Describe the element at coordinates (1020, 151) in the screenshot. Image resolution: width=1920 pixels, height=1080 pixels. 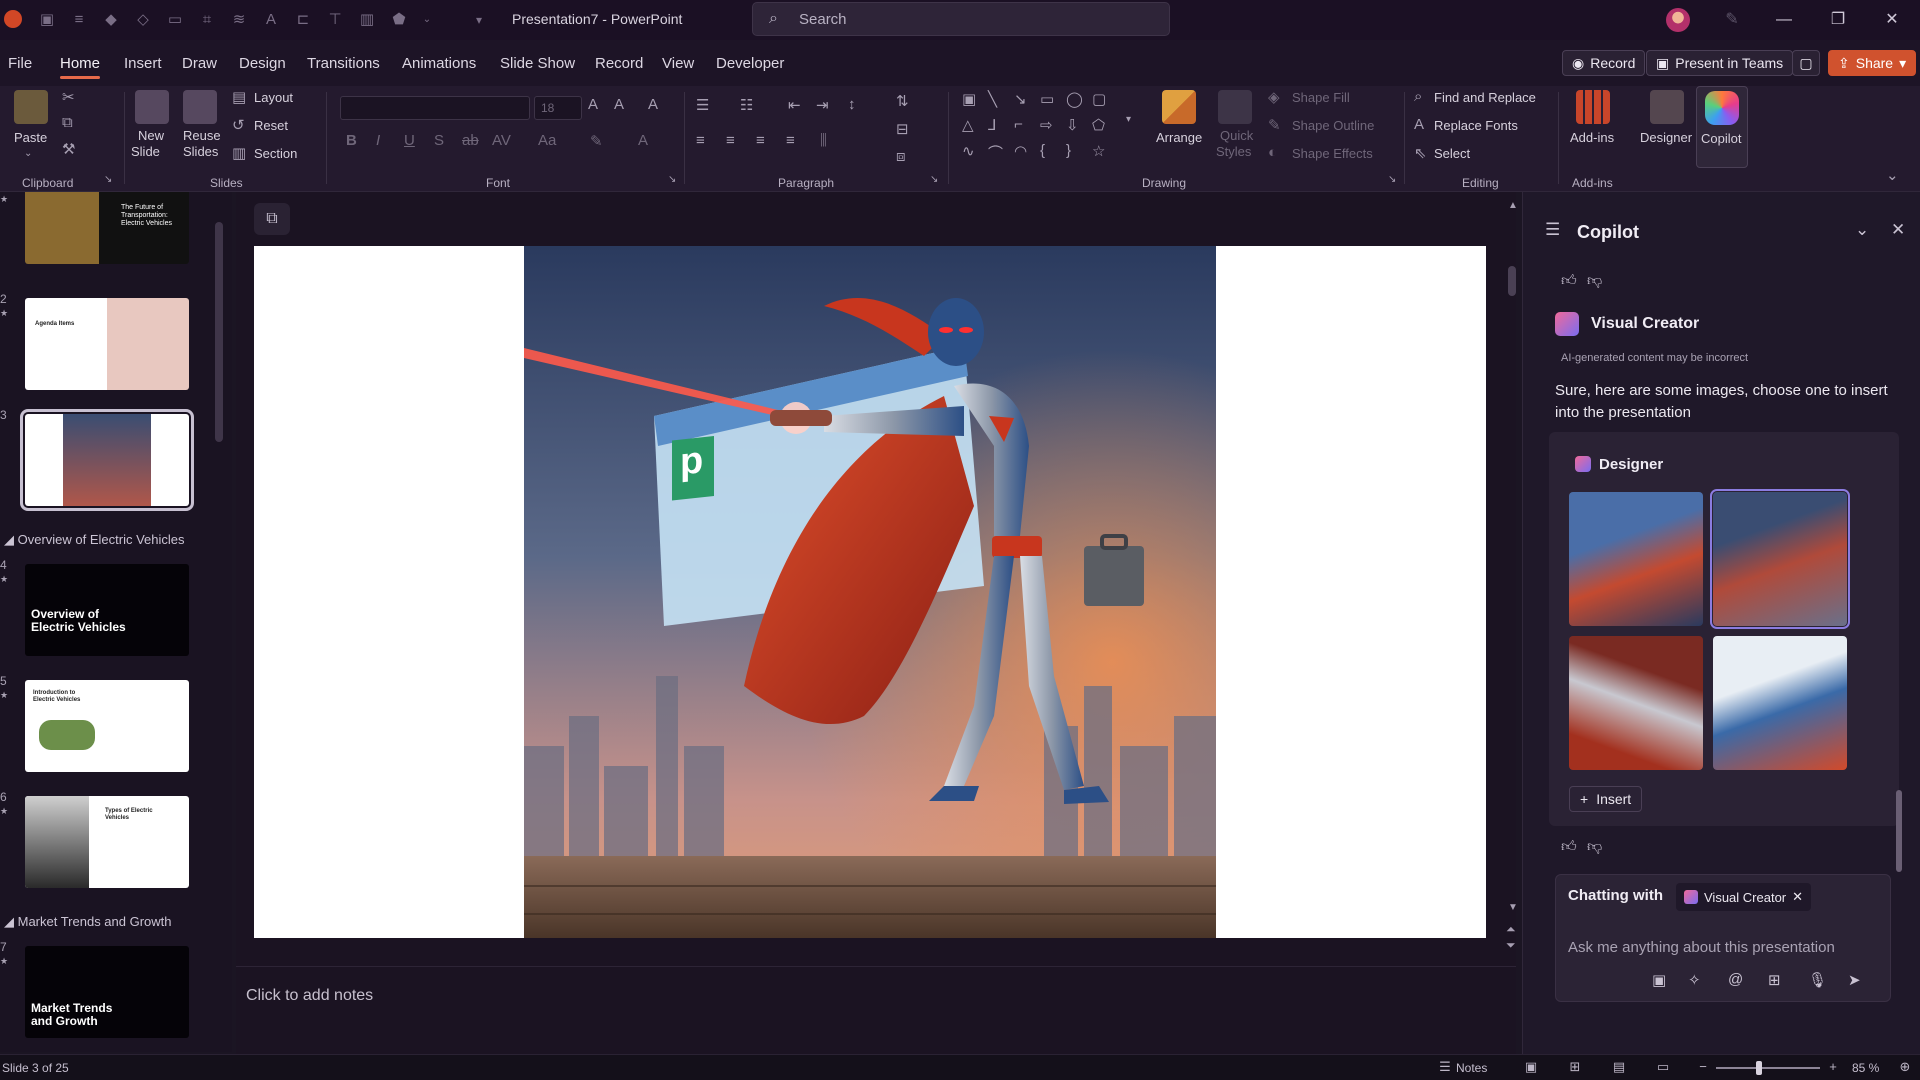
I see `arc-shape-icon: ◠` at that location.